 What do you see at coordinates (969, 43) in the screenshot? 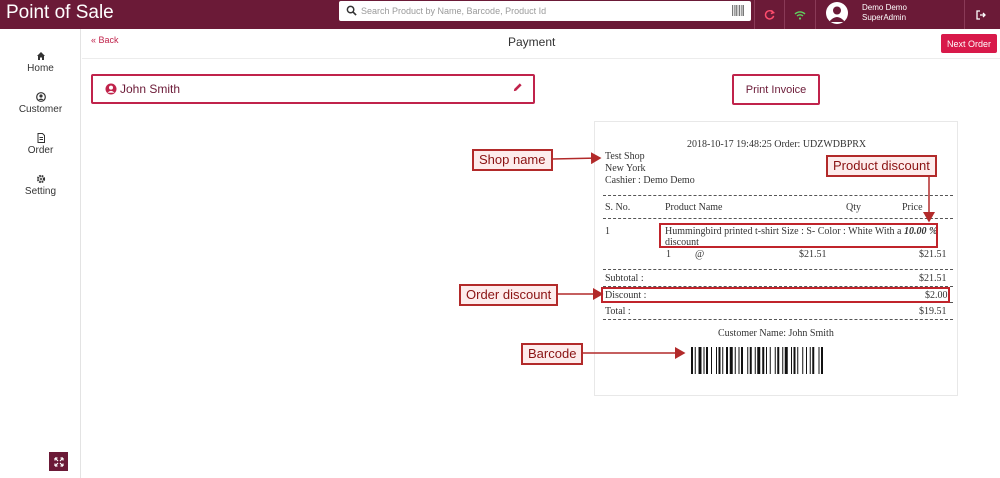
I see `next-order-button: Next Order` at bounding box center [969, 43].